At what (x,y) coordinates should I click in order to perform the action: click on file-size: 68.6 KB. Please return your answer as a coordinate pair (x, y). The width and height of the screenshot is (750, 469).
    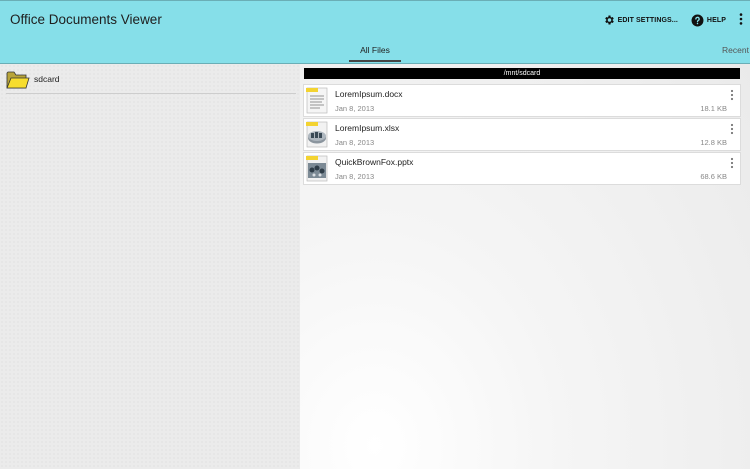
    Looking at the image, I should click on (713, 176).